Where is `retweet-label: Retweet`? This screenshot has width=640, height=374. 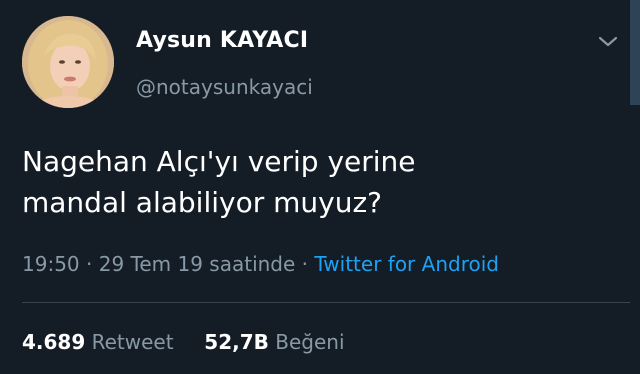
retweet-label: Retweet is located at coordinates (132, 342).